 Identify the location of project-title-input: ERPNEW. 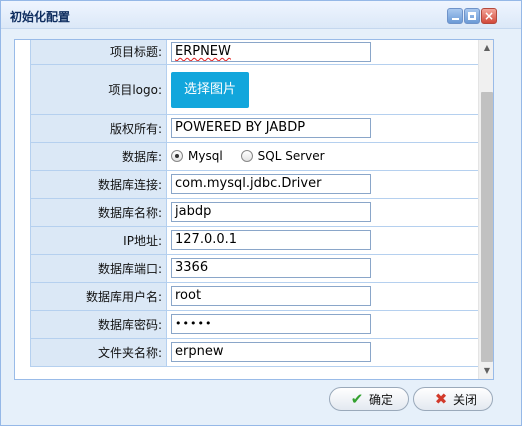
(271, 51).